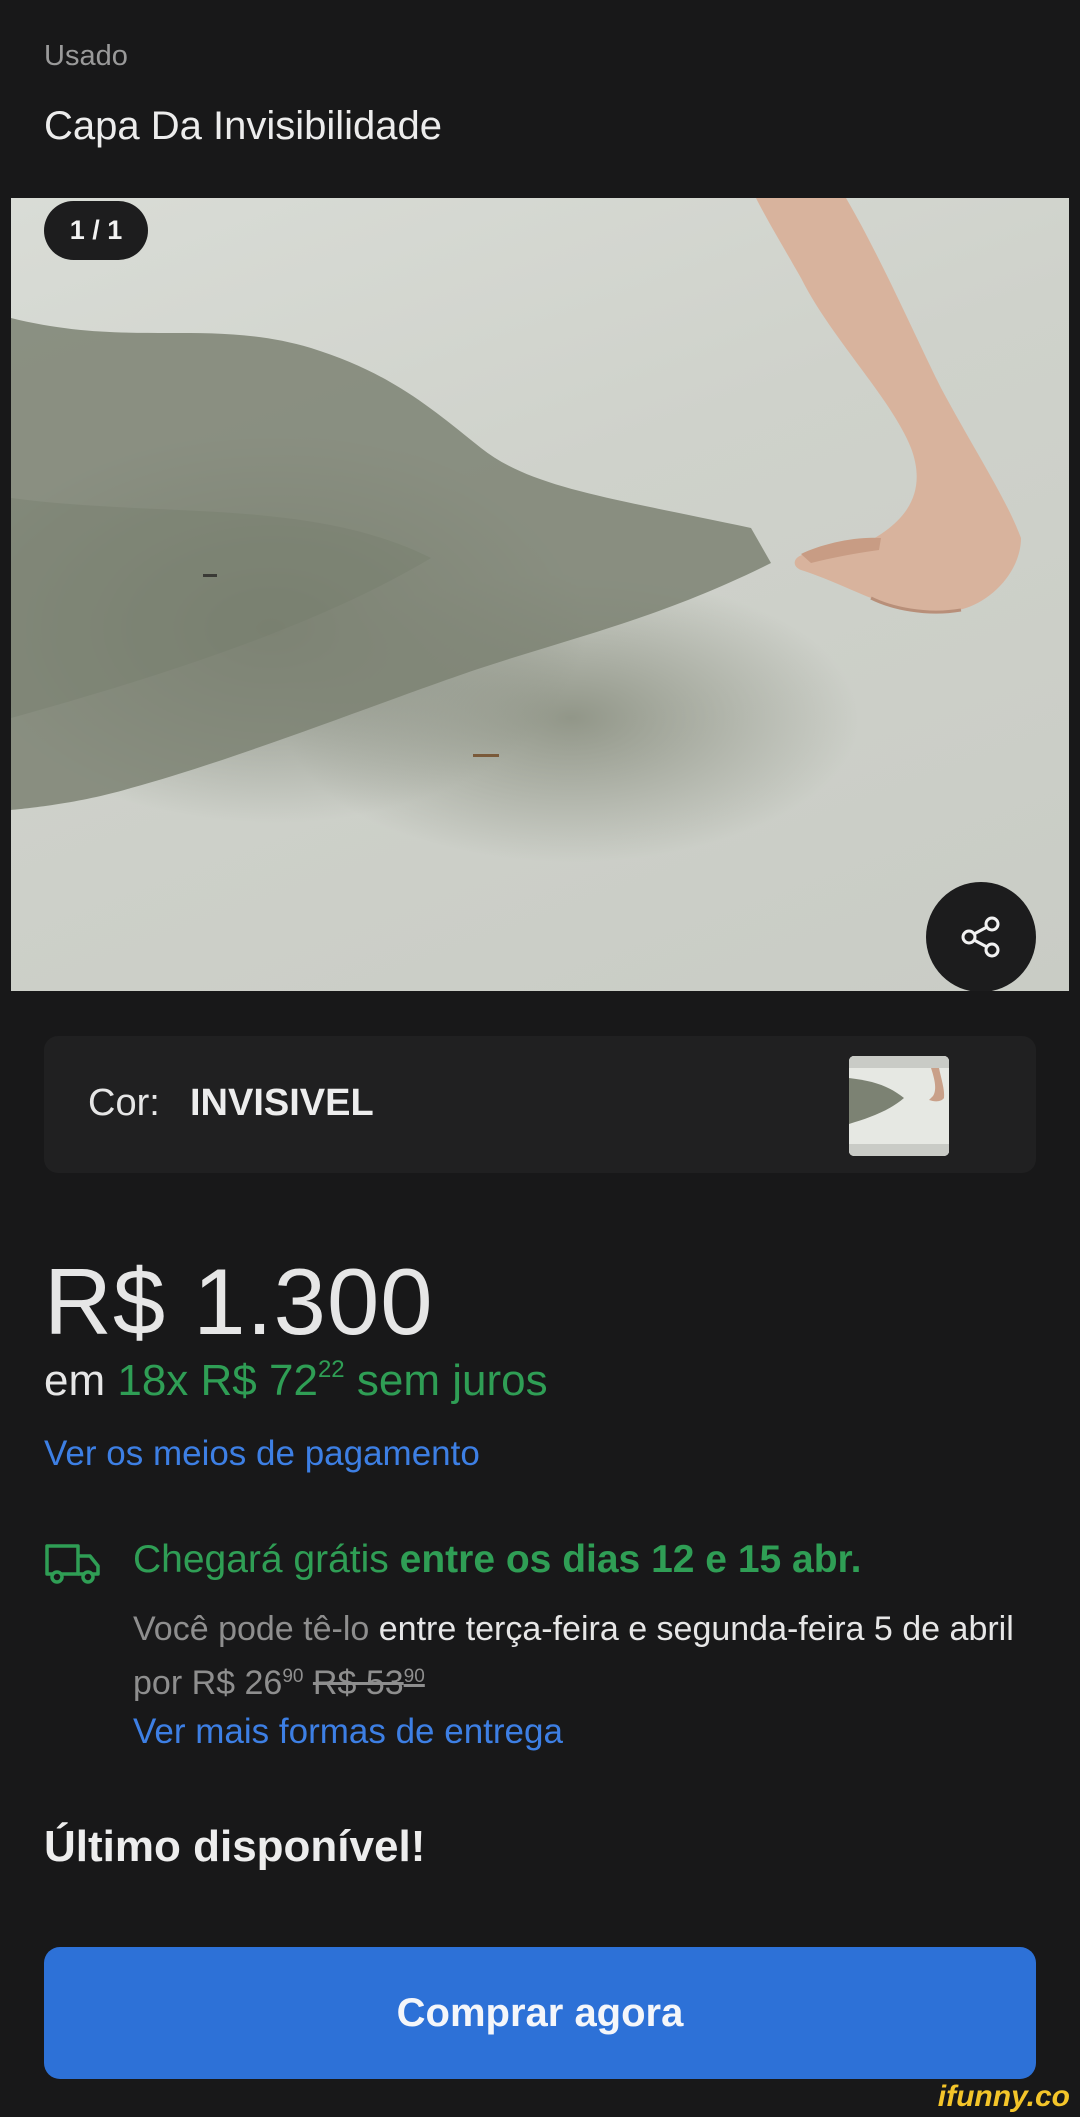 The width and height of the screenshot is (1080, 2117). Describe the element at coordinates (261, 1559) in the screenshot. I see `shipping-title-regular: Chegará grátis` at that location.